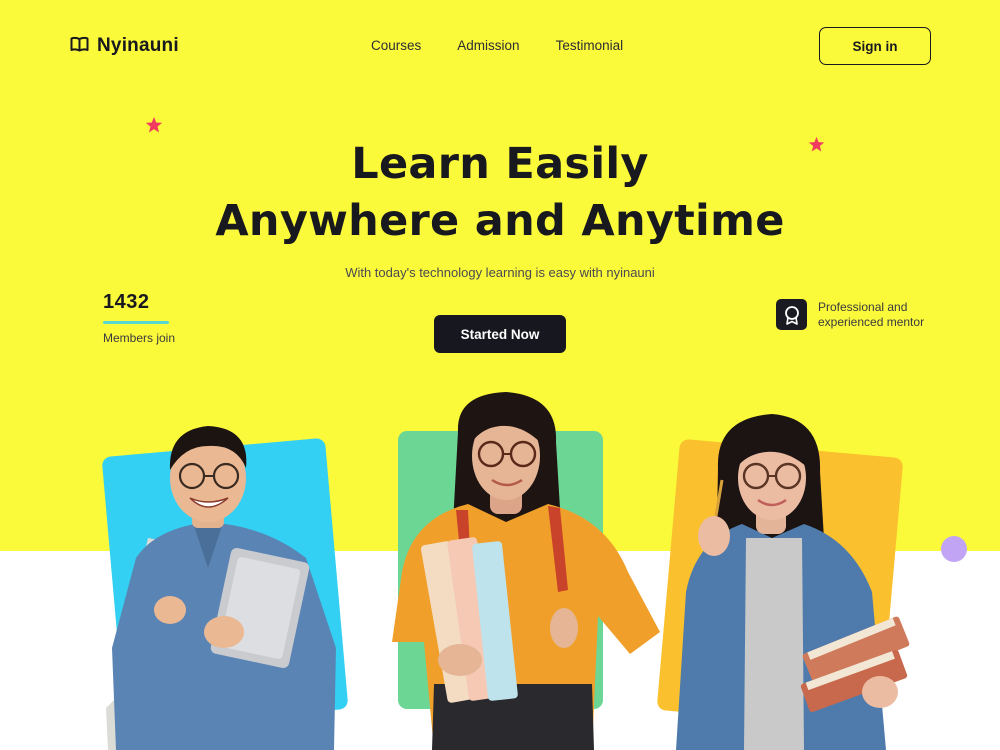 This screenshot has height=750, width=1000. I want to click on mentor-text-line1: Professional and, so click(863, 306).